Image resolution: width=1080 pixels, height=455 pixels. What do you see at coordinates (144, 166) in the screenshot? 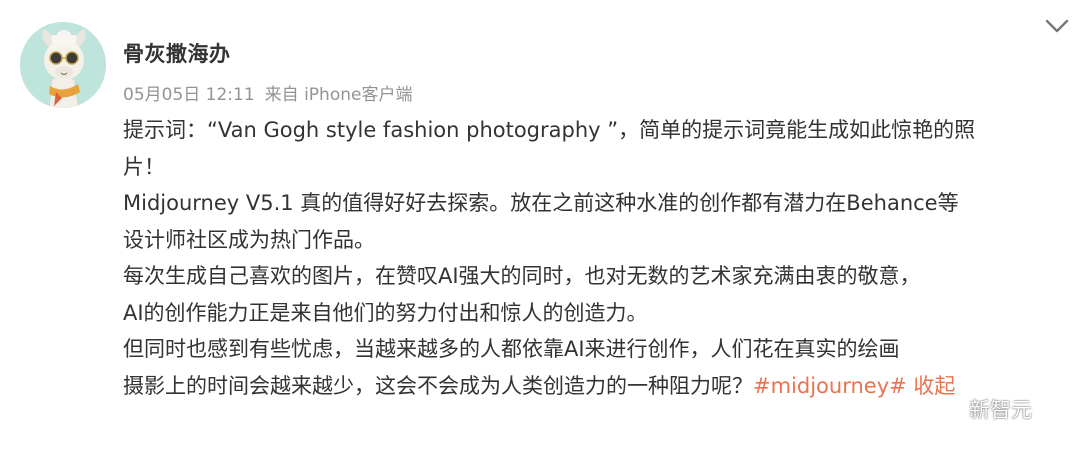
I see `post-body-line: 片！` at bounding box center [144, 166].